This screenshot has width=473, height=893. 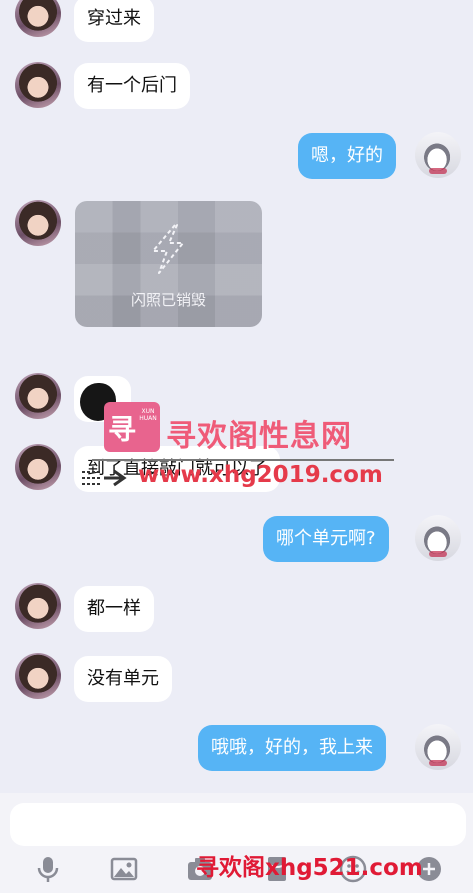 What do you see at coordinates (132, 86) in the screenshot?
I see `message-bubble: 有一个后门` at bounding box center [132, 86].